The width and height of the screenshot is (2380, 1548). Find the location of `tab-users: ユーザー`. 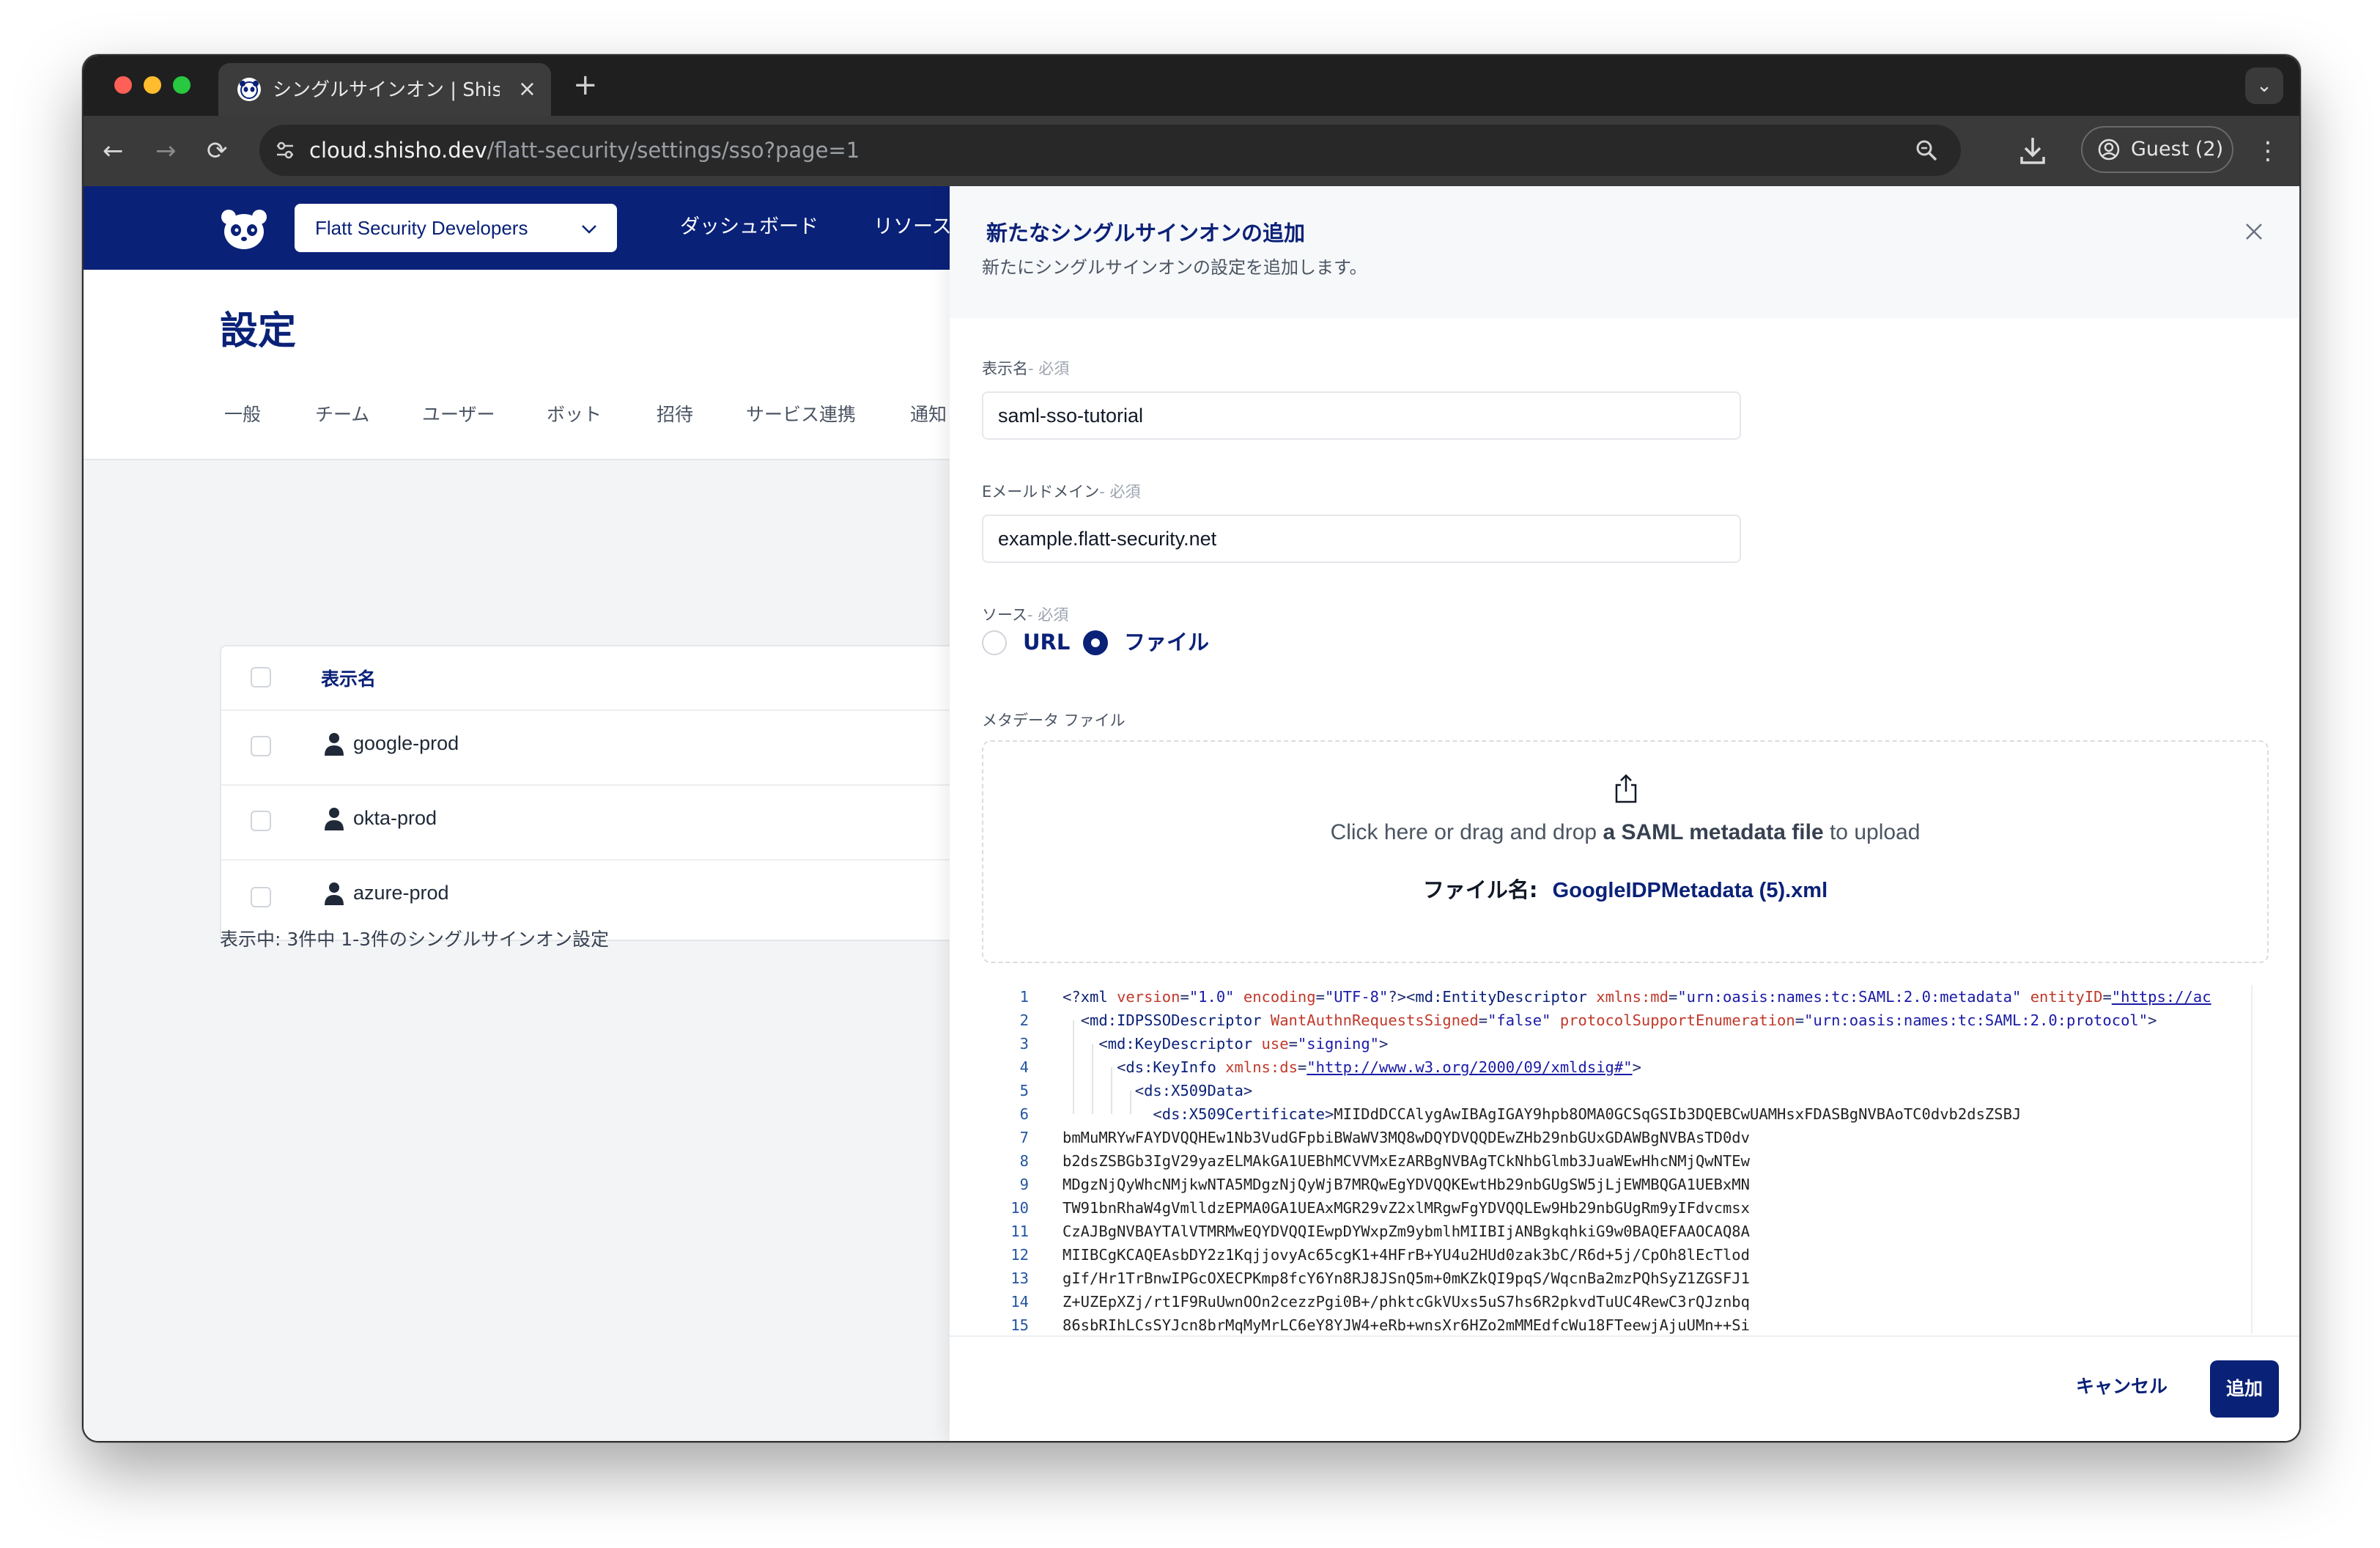

tab-users: ユーザー is located at coordinates (458, 415).